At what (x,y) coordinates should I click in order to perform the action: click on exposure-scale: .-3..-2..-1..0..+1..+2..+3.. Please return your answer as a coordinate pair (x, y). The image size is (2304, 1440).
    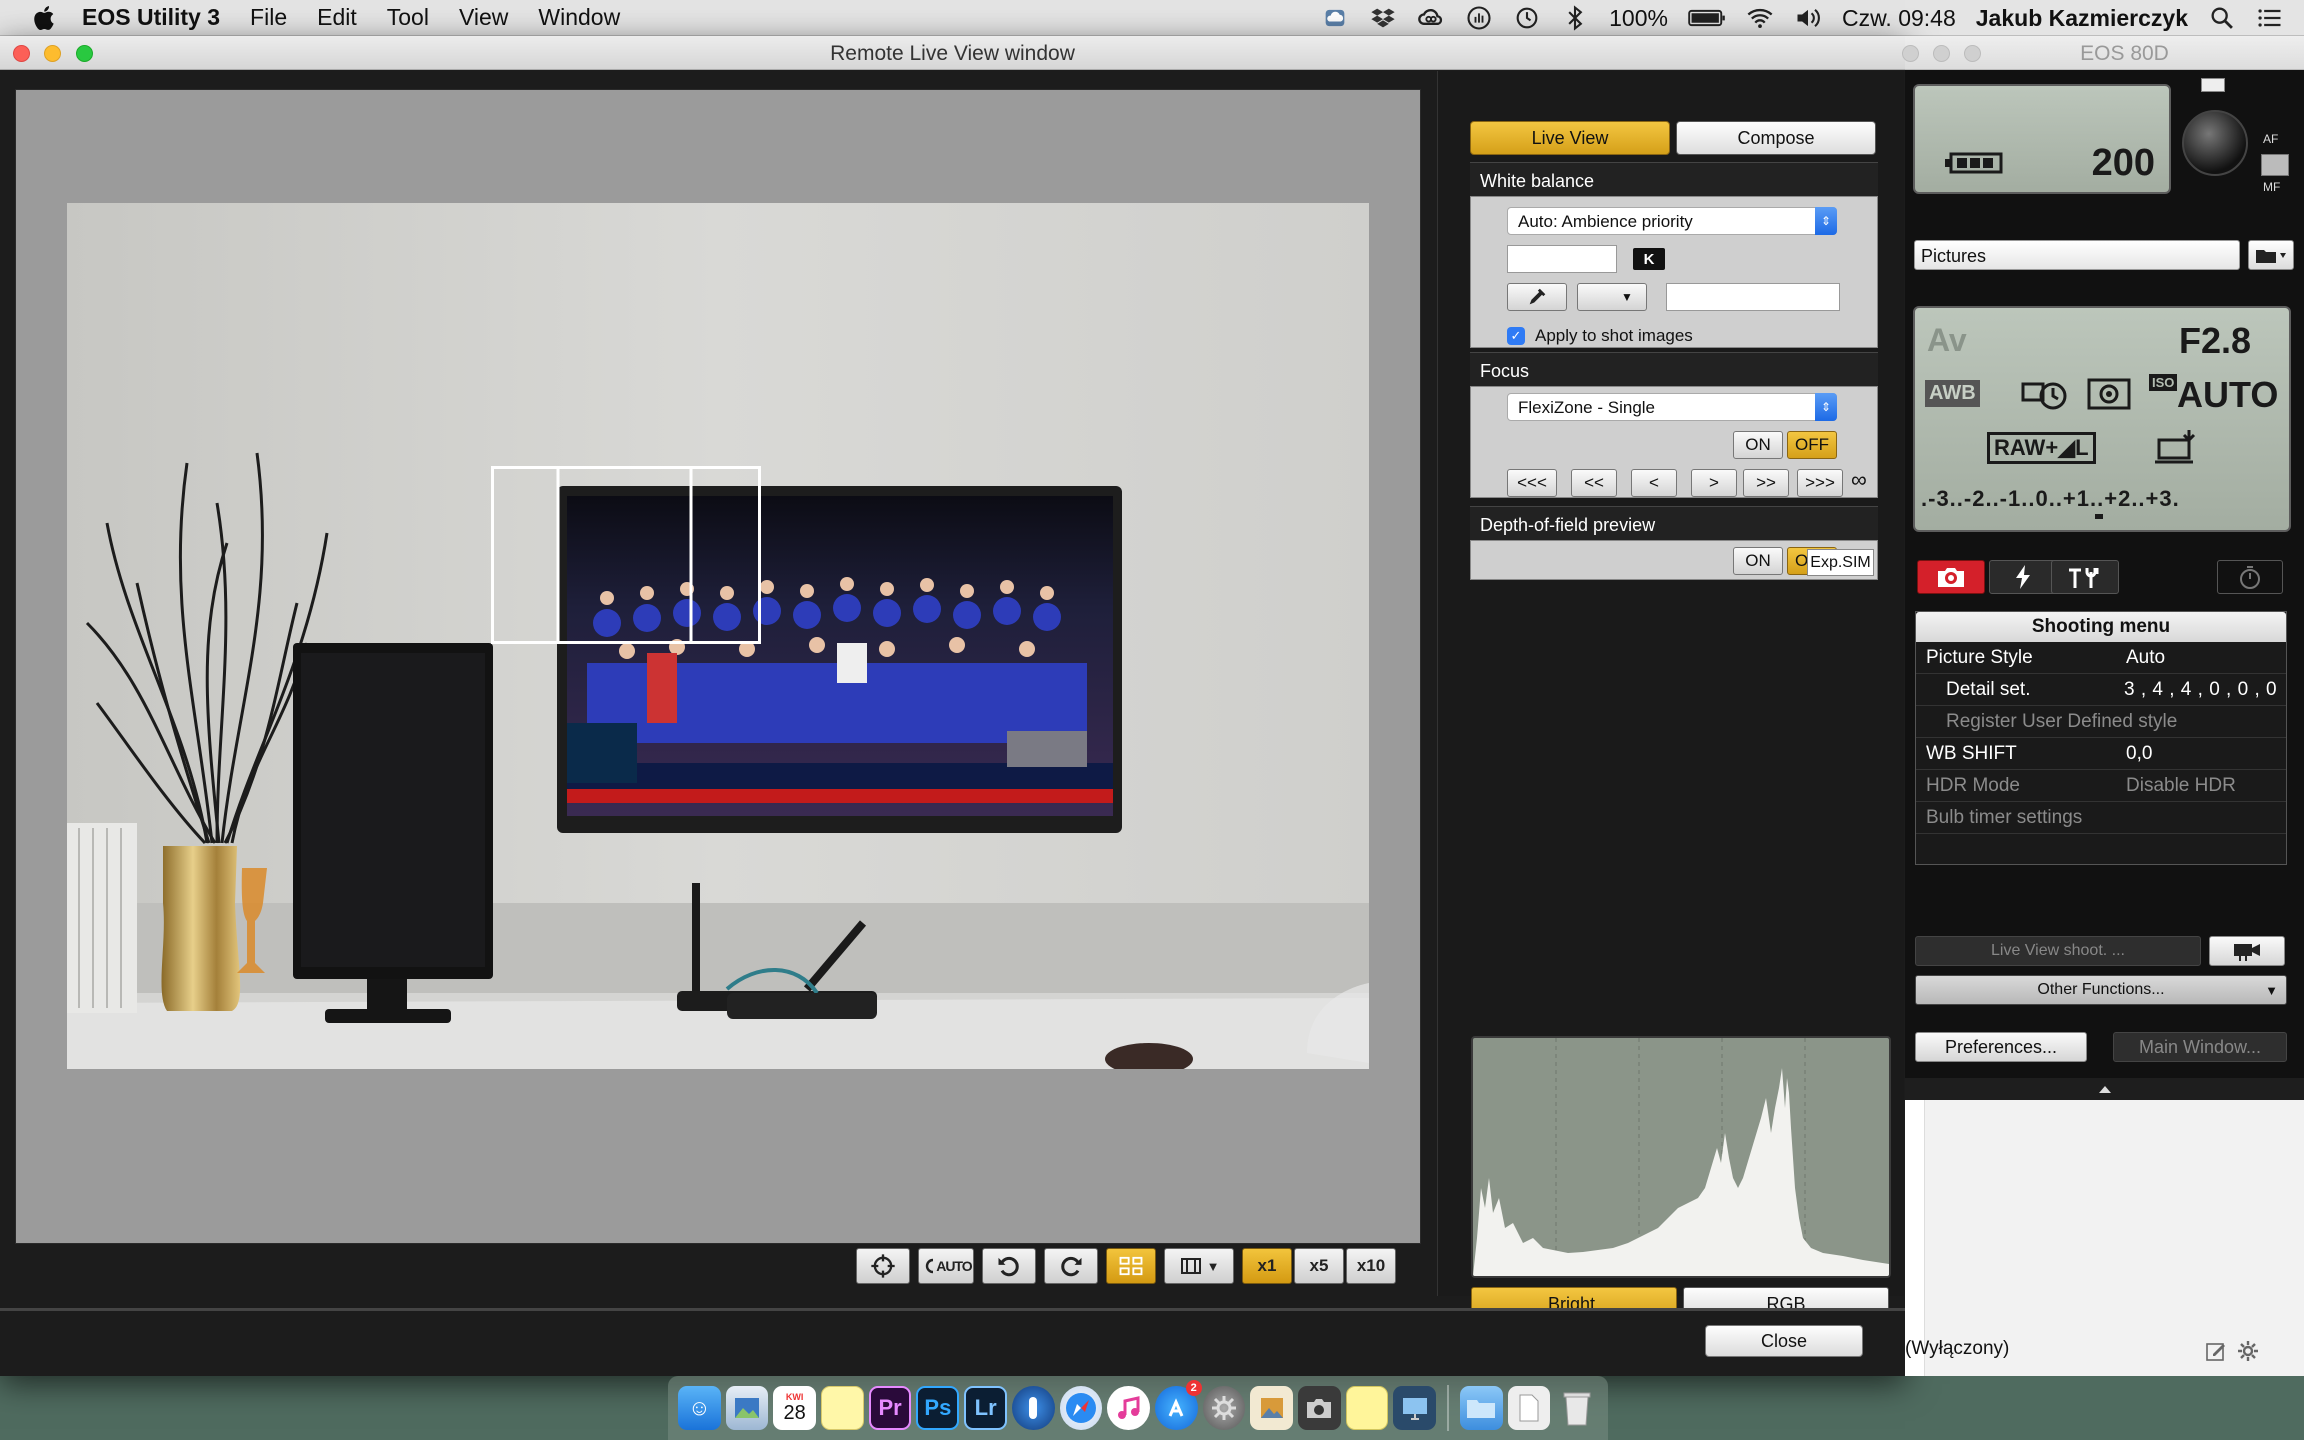
    Looking at the image, I should click on (2050, 499).